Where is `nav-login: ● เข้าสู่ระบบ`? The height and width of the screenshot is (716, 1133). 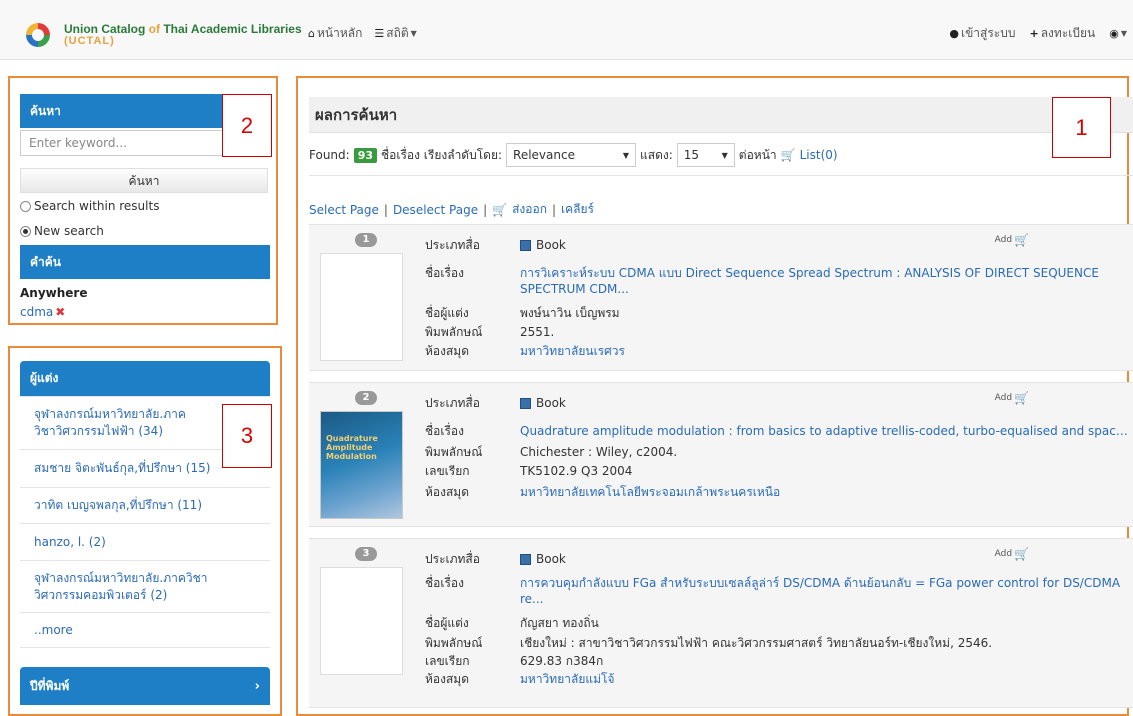
nav-login: ● เข้าสู่ระบบ is located at coordinates (982, 33).